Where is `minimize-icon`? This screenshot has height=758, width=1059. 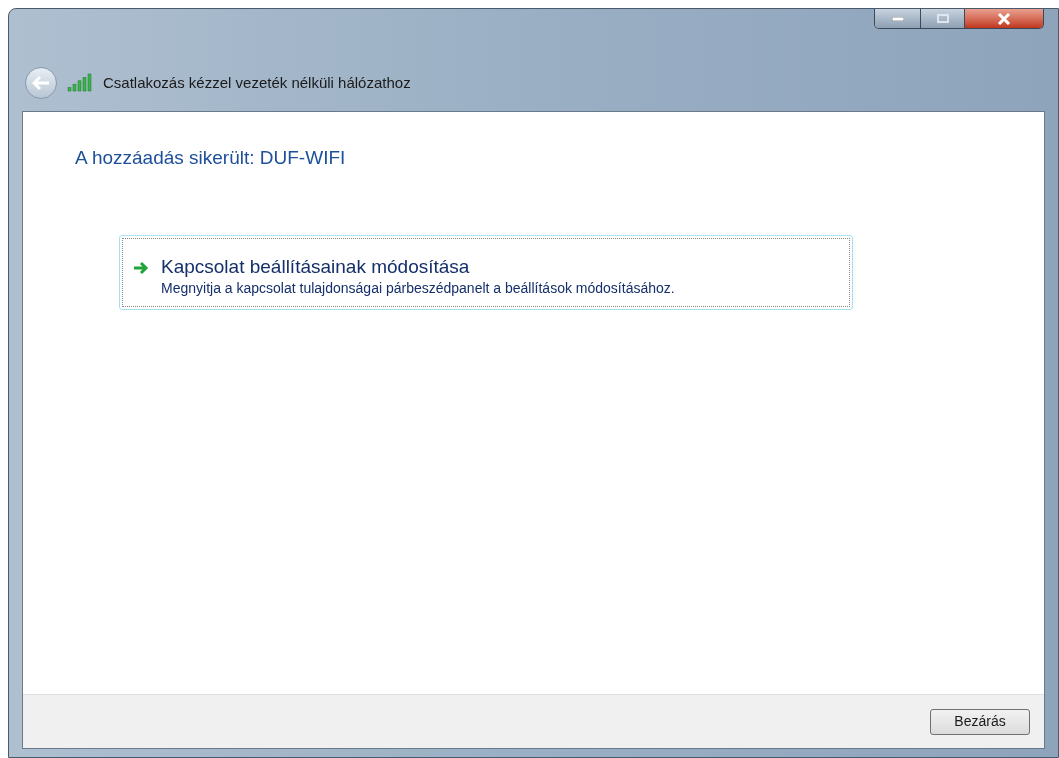 minimize-icon is located at coordinates (897, 18).